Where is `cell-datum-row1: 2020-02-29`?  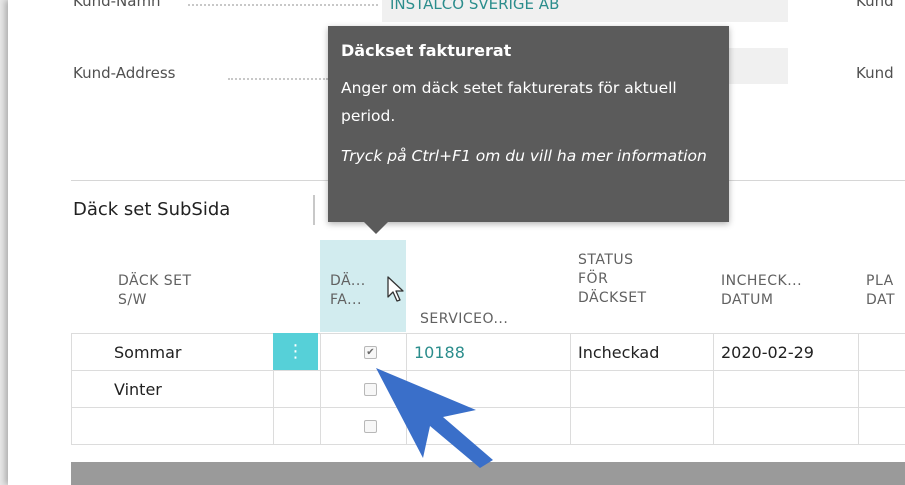 cell-datum-row1: 2020-02-29 is located at coordinates (767, 352).